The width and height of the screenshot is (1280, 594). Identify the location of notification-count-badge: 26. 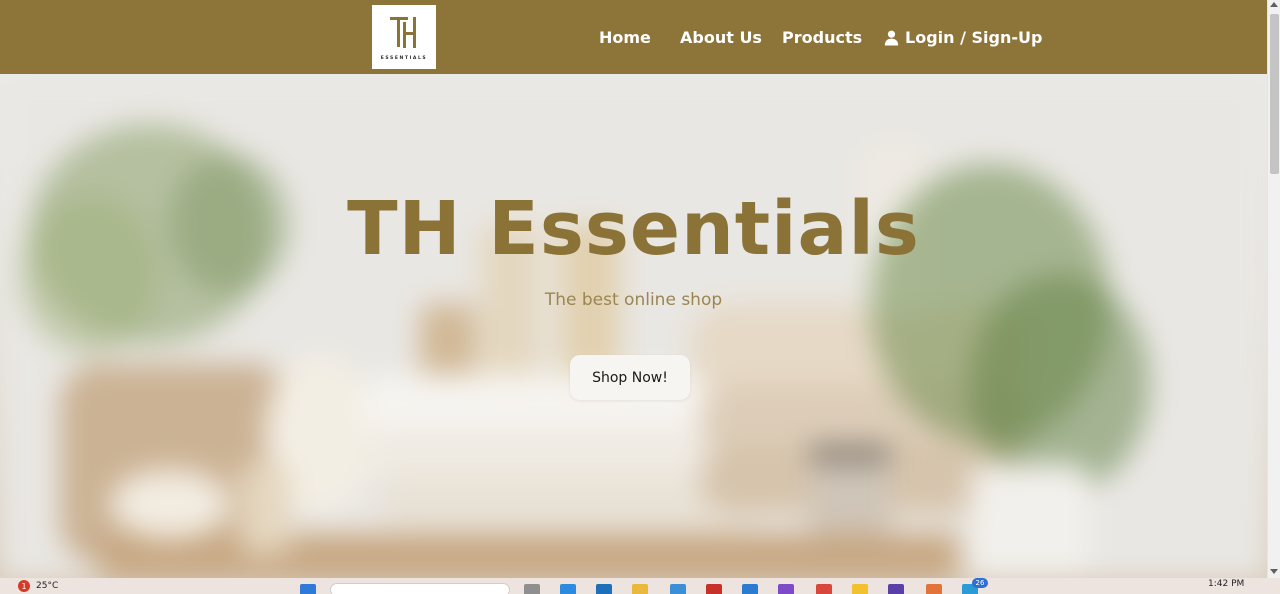
(980, 583).